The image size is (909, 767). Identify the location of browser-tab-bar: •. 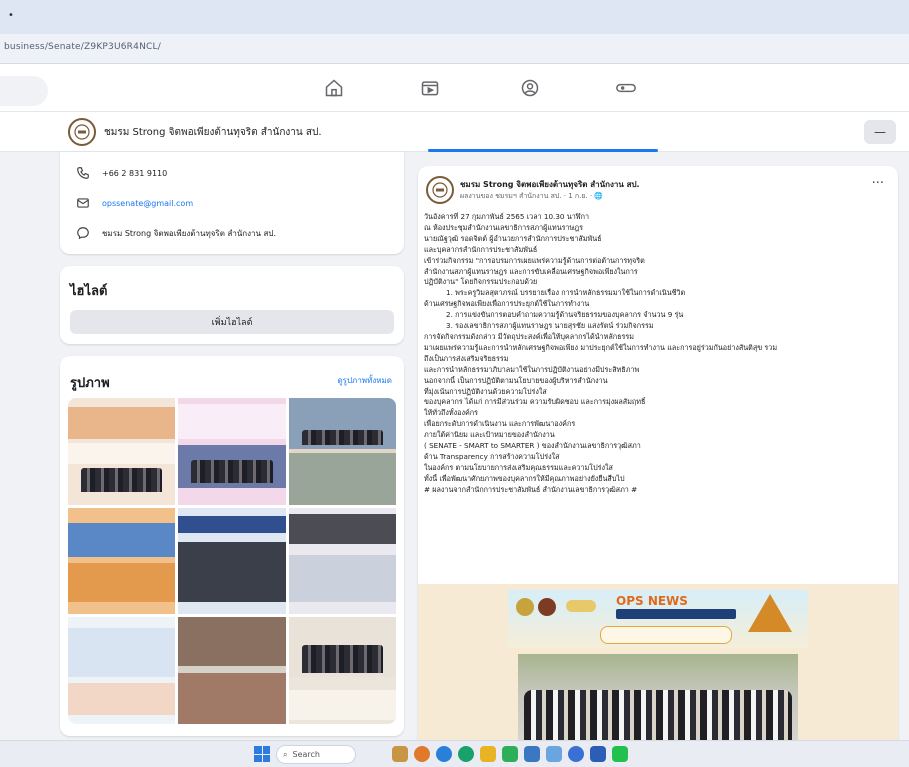
(454, 17).